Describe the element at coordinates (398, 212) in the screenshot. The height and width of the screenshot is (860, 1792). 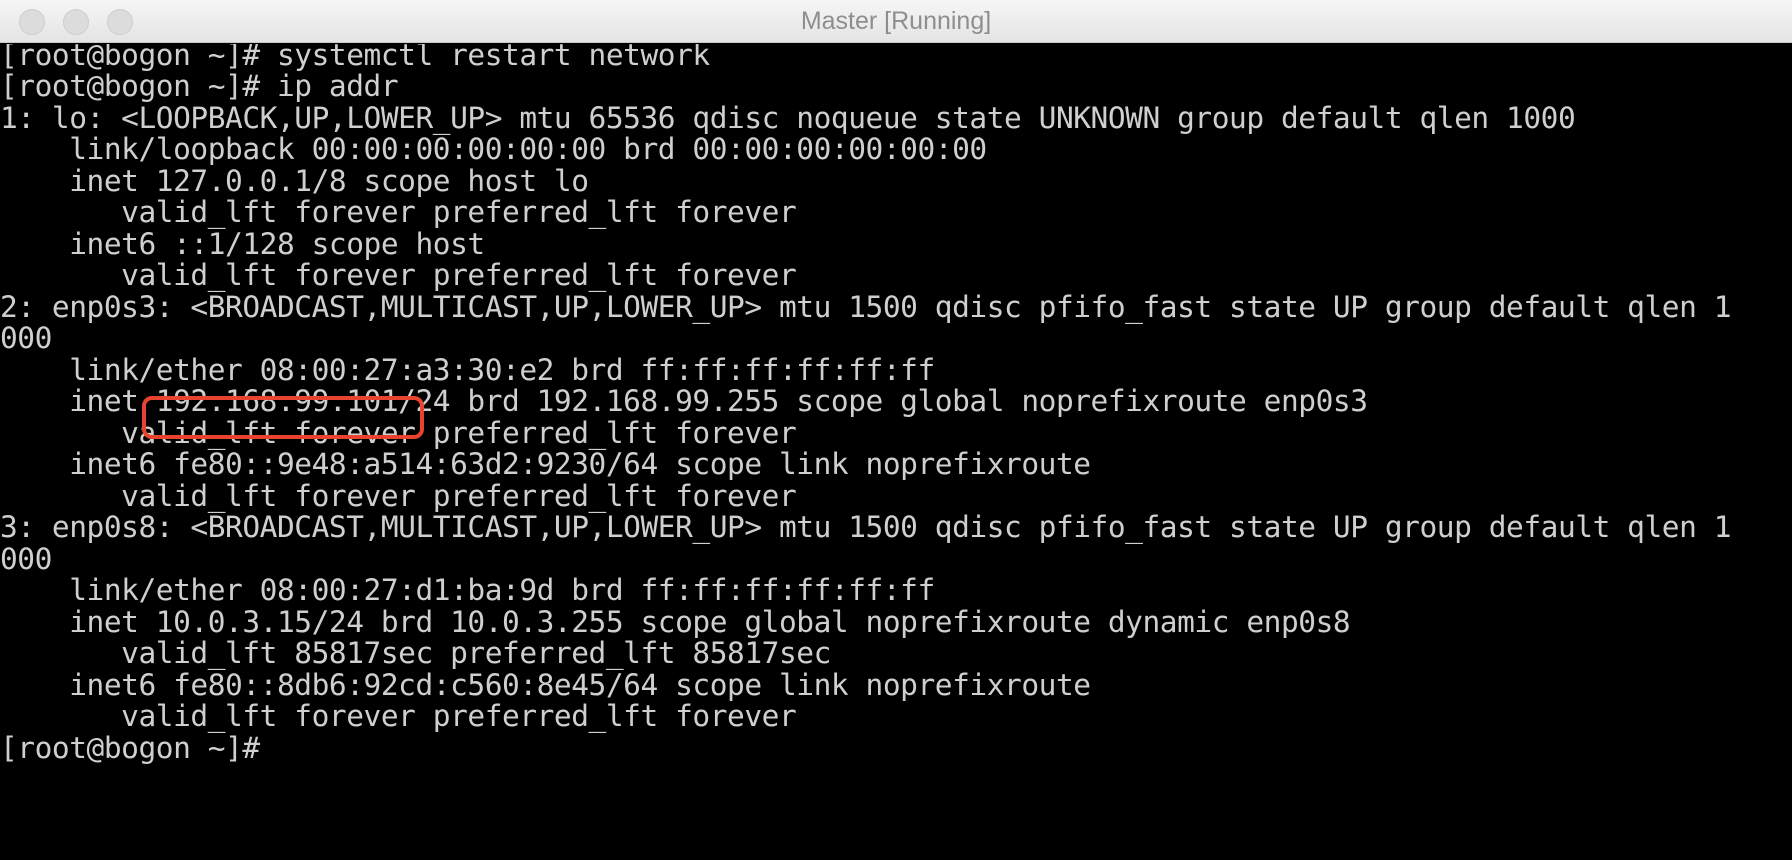
I see `terminal-line-lo-inet-lft: valid_lft forever preferred_lft forever` at that location.